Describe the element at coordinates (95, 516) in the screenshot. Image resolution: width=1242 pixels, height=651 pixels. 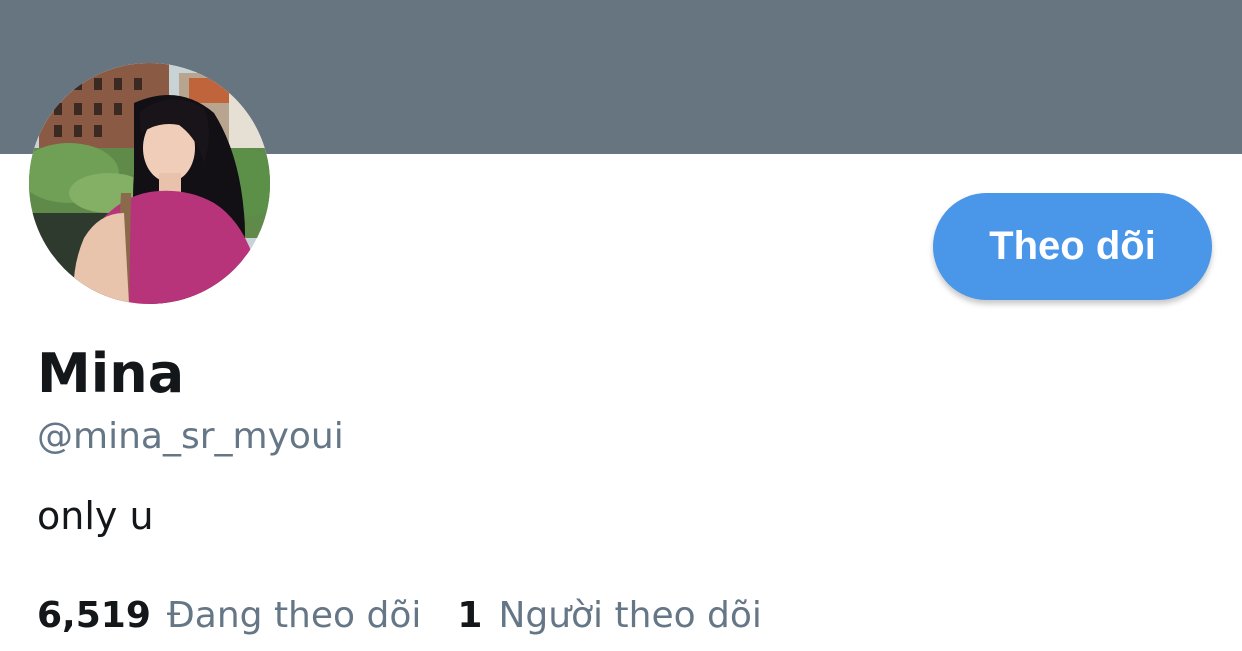
I see `bio-text: only u` at that location.